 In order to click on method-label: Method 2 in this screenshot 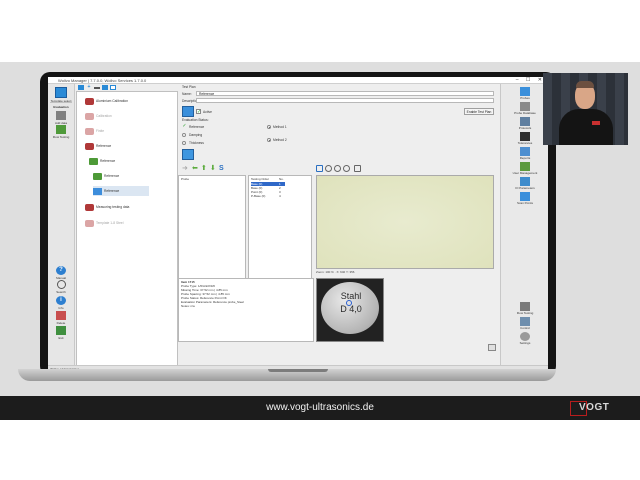, I will do `click(280, 140)`.